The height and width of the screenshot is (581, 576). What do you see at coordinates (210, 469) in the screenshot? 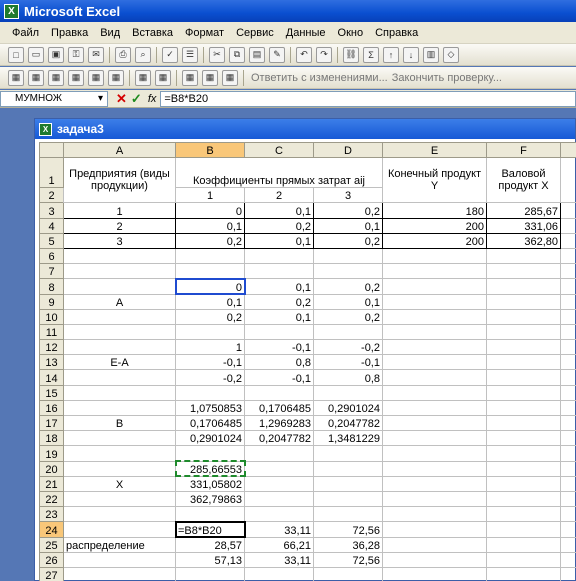
I see `cell: 285,66553` at bounding box center [210, 469].